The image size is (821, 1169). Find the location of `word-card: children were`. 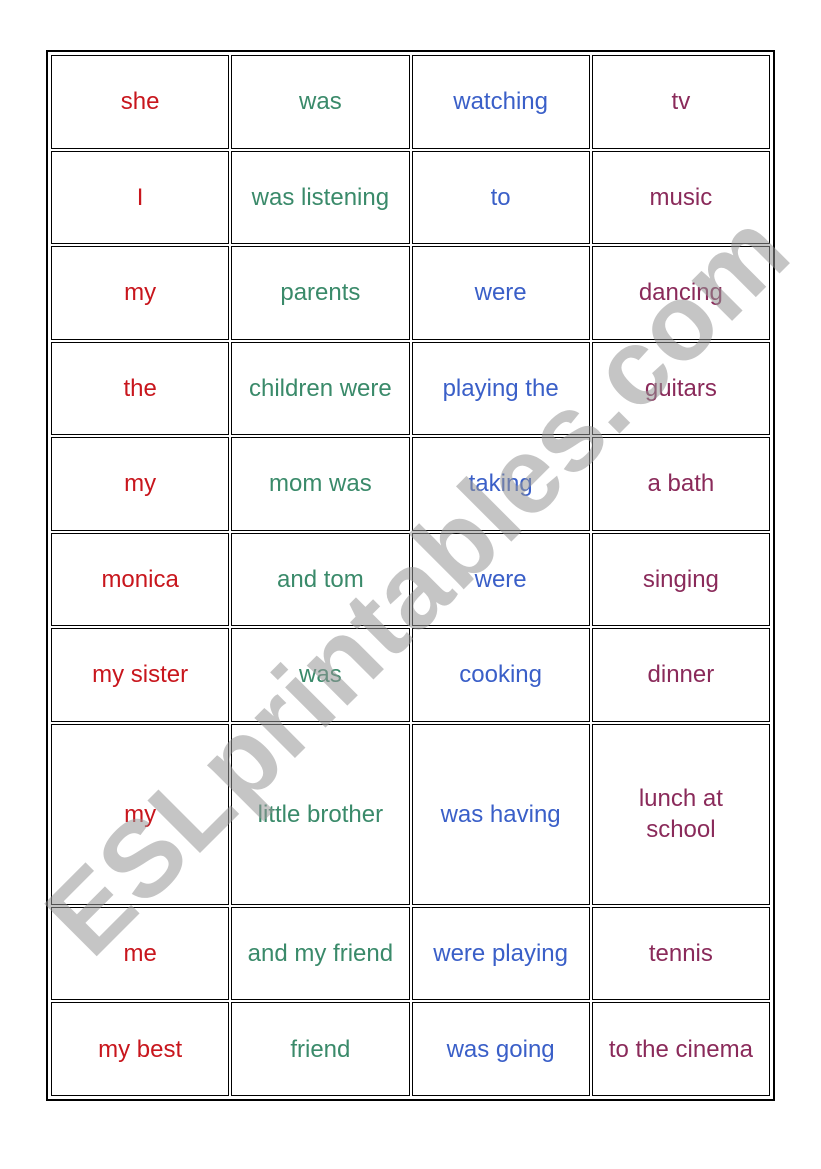

word-card: children were is located at coordinates (320, 388).